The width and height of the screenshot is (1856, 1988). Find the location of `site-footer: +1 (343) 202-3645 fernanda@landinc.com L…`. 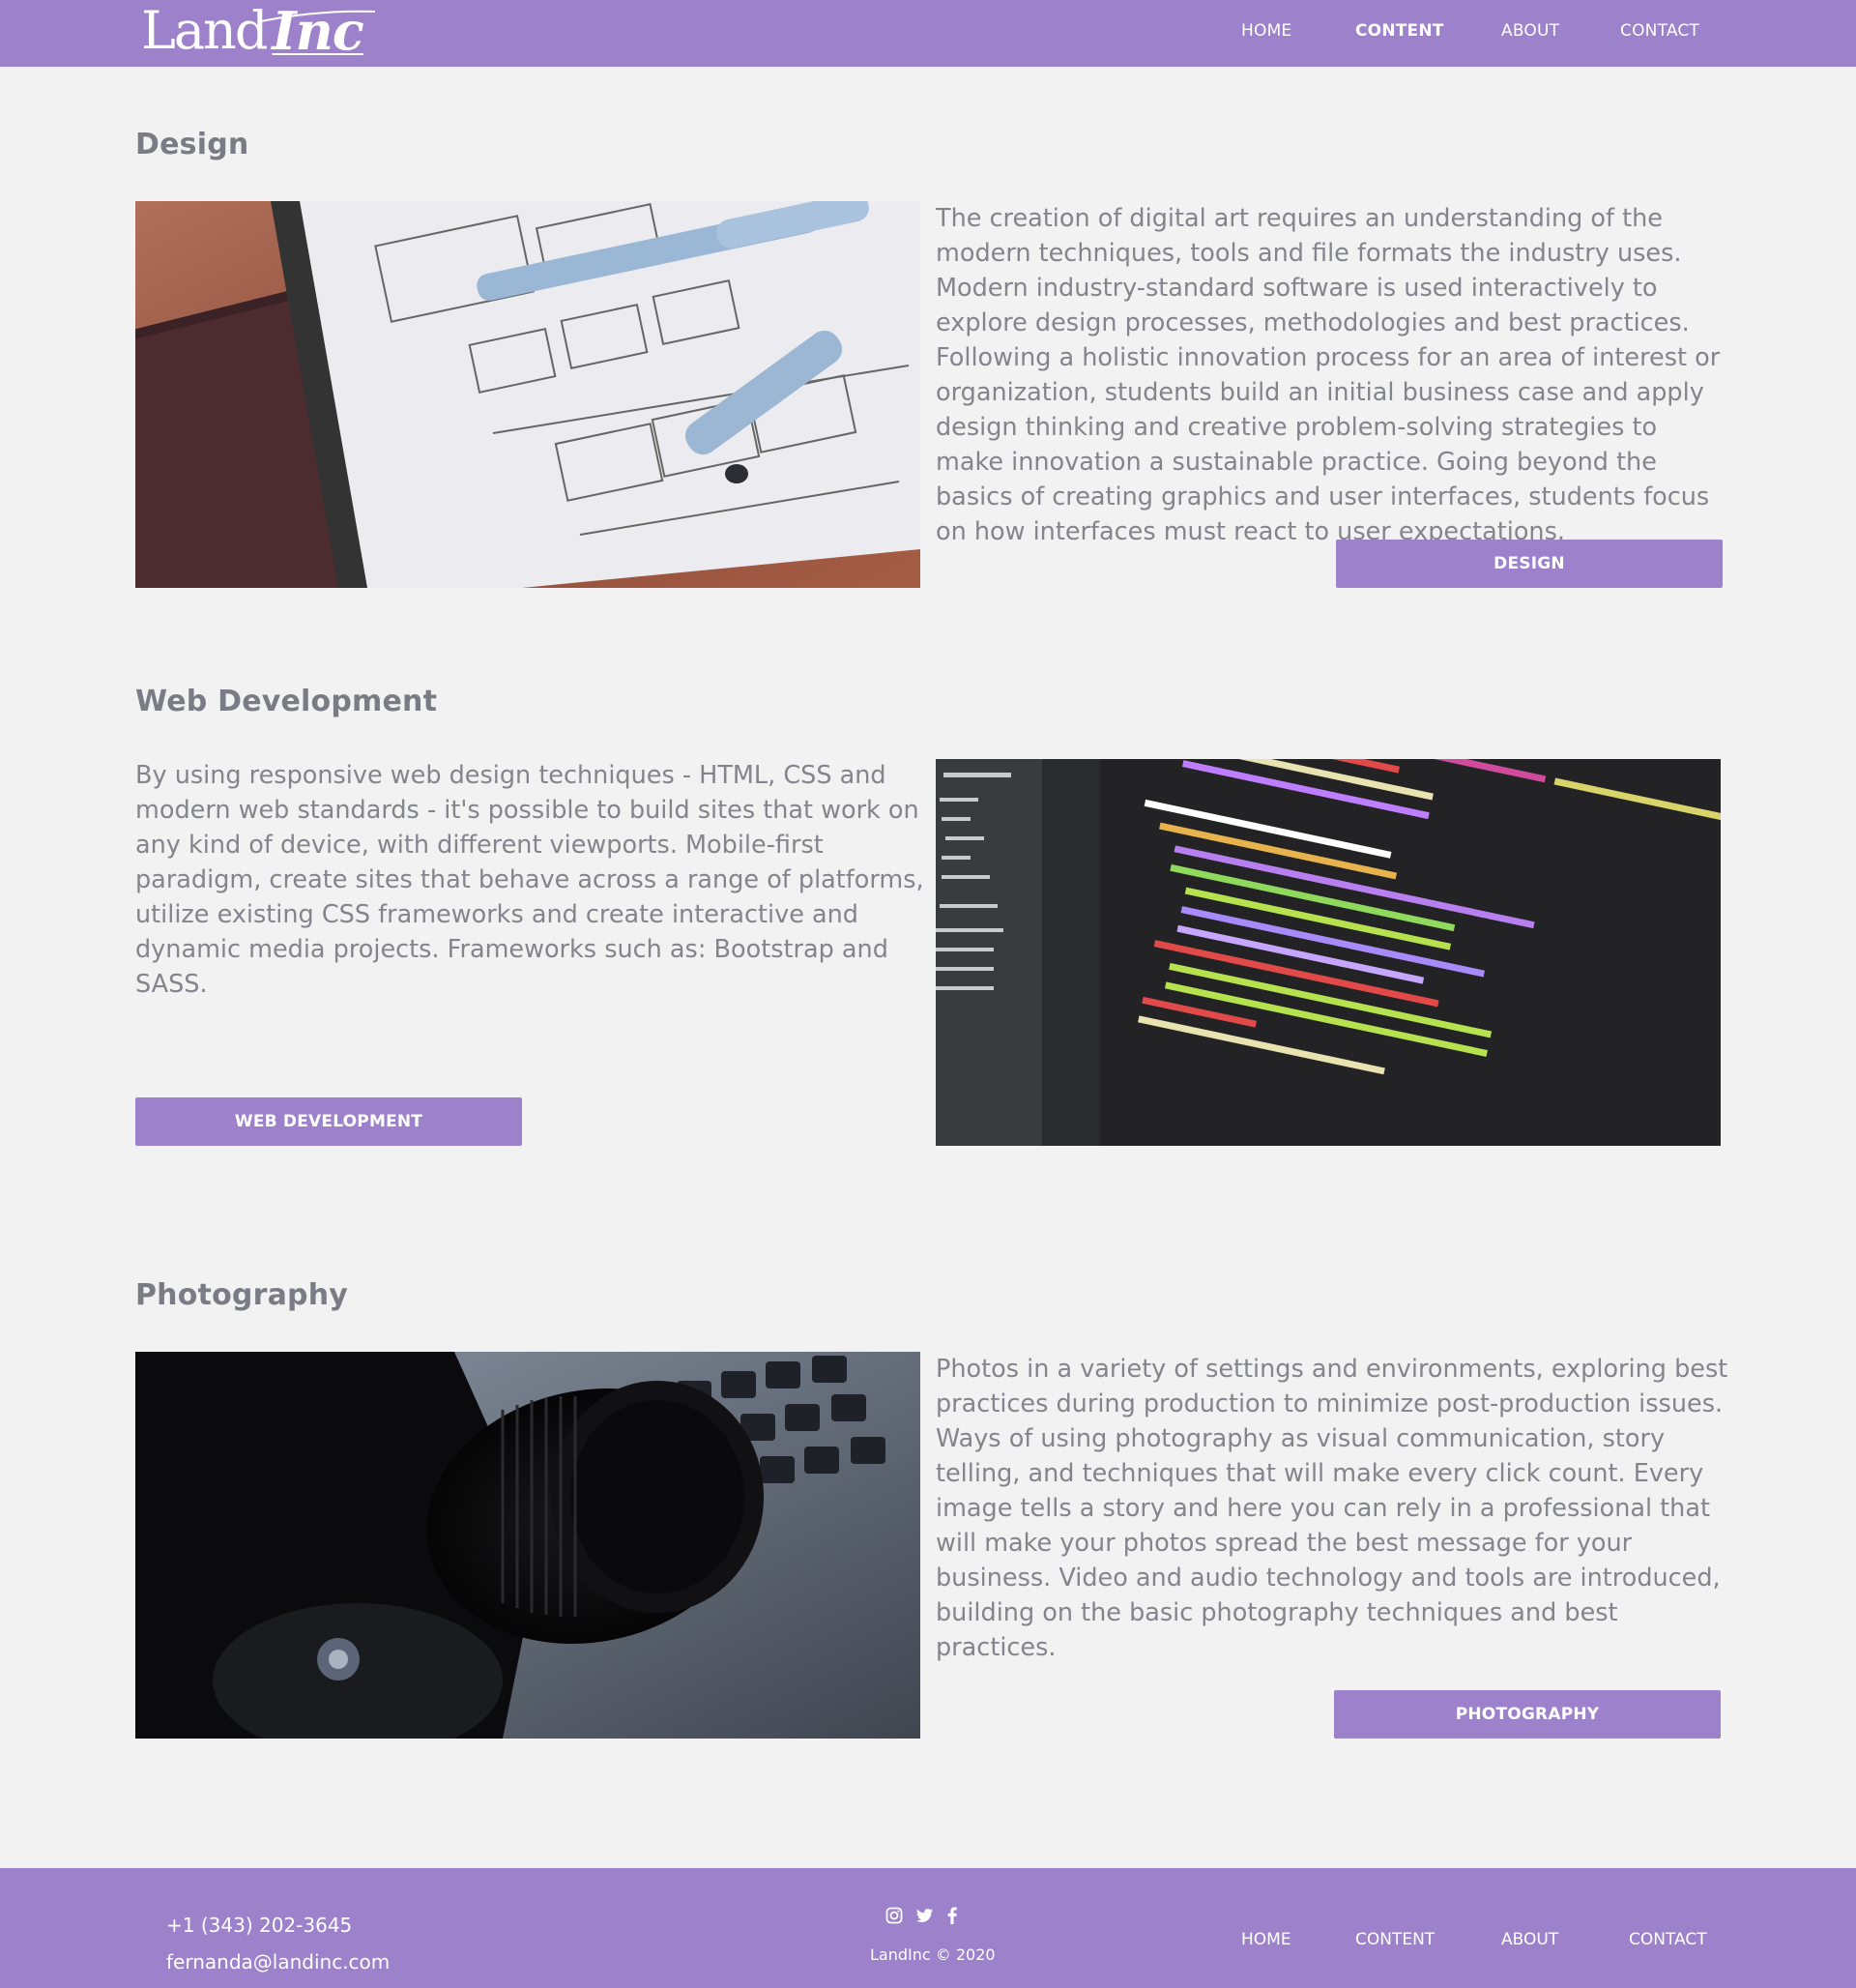

site-footer: +1 (343) 202-3645 fernanda@landinc.com L… is located at coordinates (928, 1928).